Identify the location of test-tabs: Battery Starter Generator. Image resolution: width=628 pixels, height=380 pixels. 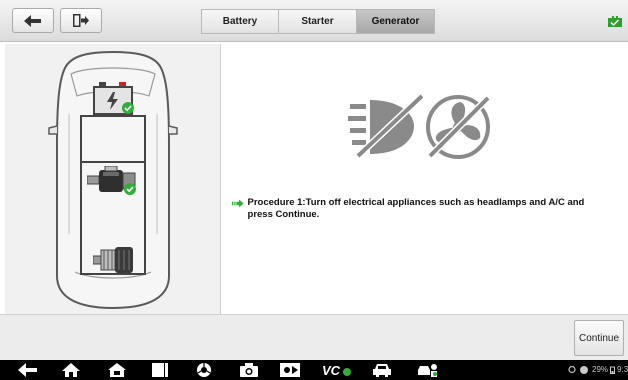
(318, 21).